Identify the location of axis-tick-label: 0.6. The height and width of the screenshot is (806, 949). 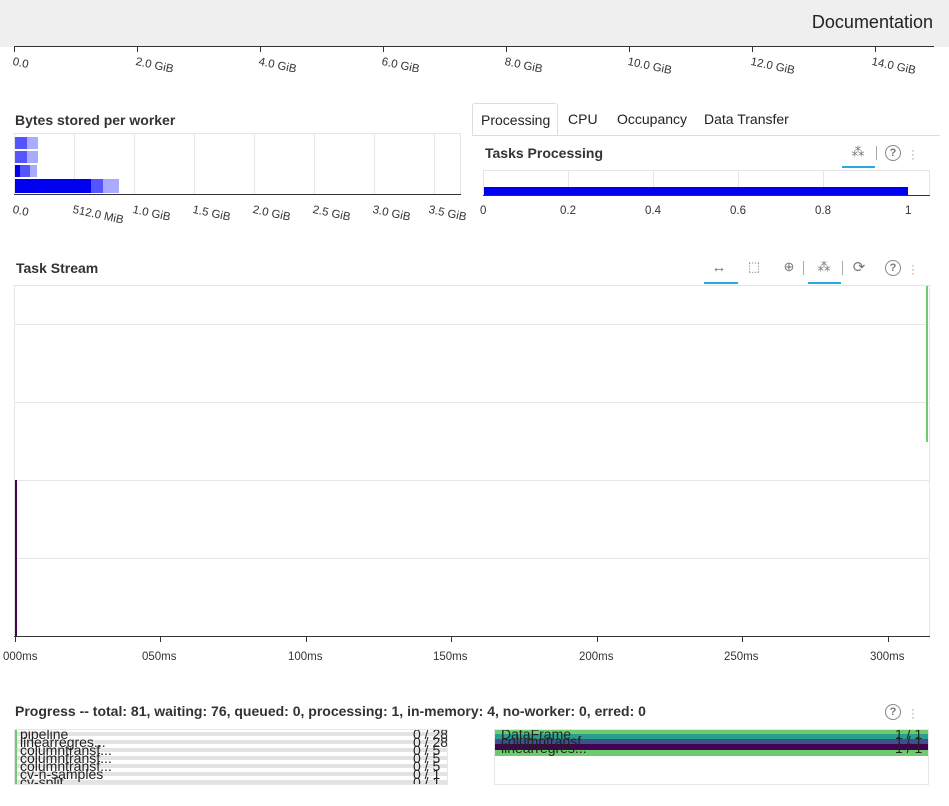
(738, 211).